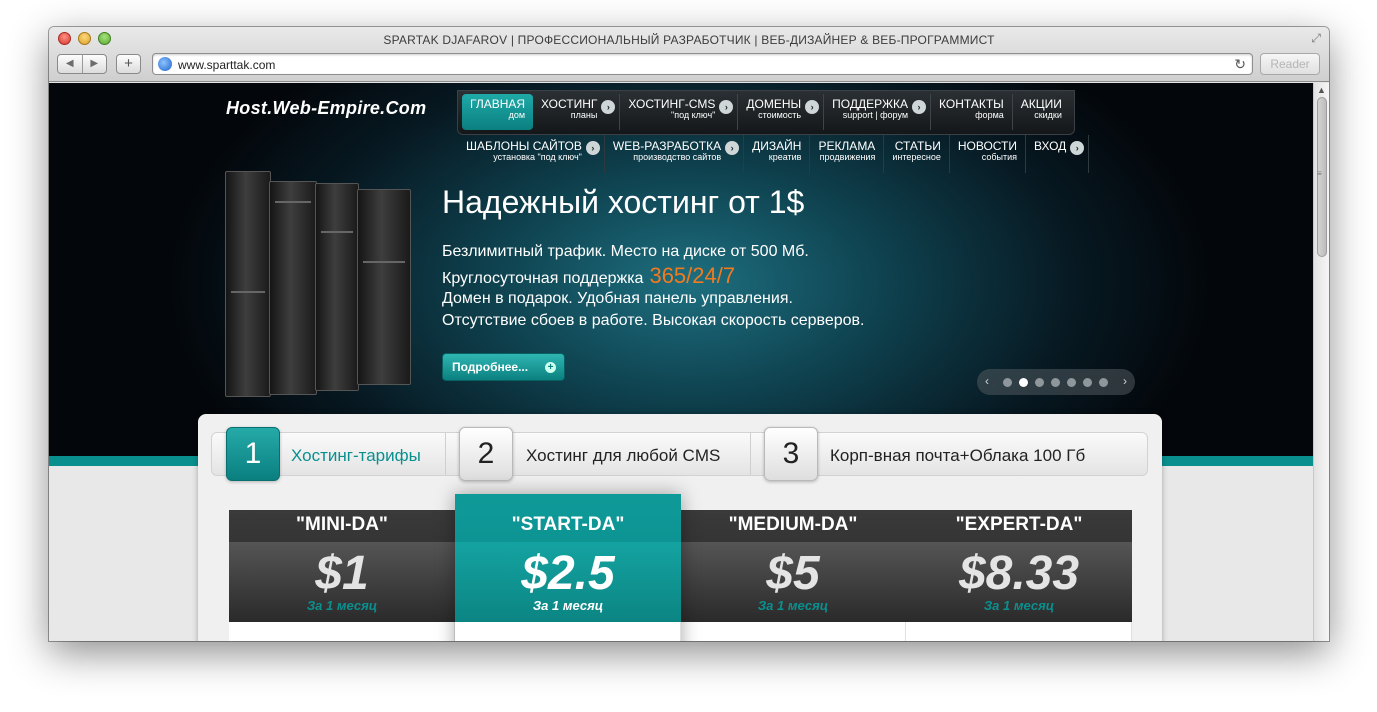 Image resolution: width=1377 pixels, height=712 pixels. I want to click on tab-label-2: Хостинг для любой CMS, so click(623, 456).